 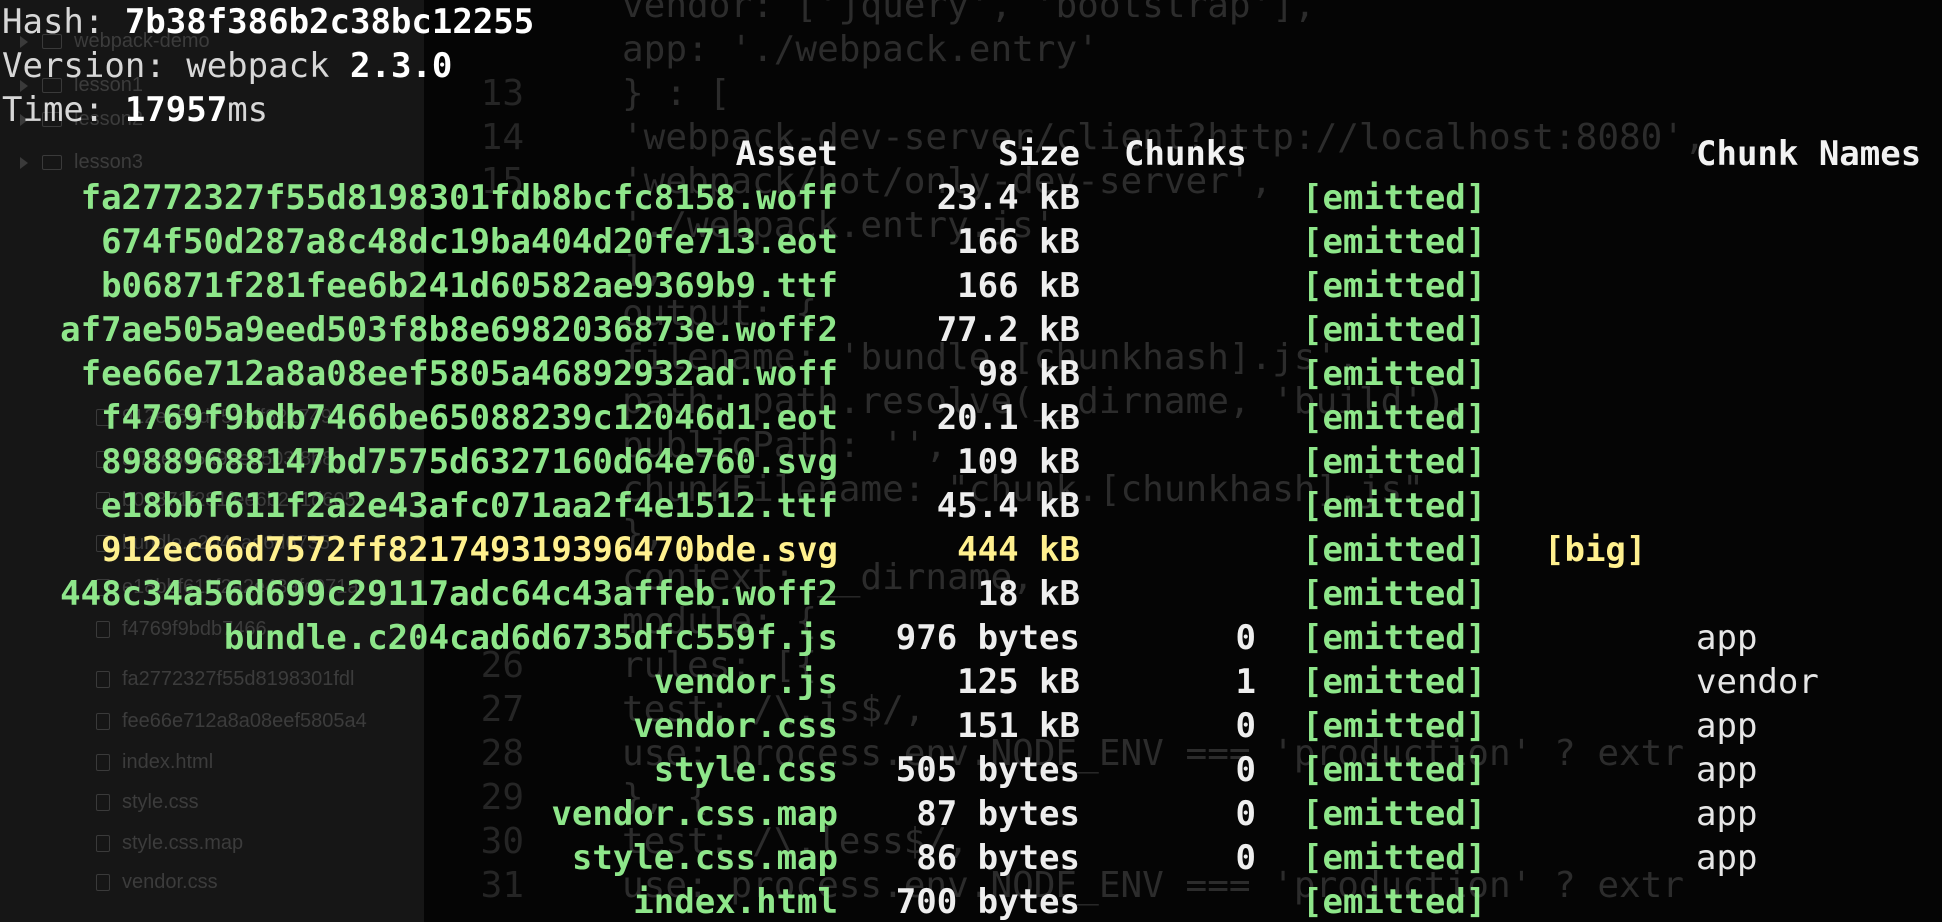 What do you see at coordinates (530, 638) in the screenshot?
I see `asset-name: bundle.c204cad6d6735dfc559f.js` at bounding box center [530, 638].